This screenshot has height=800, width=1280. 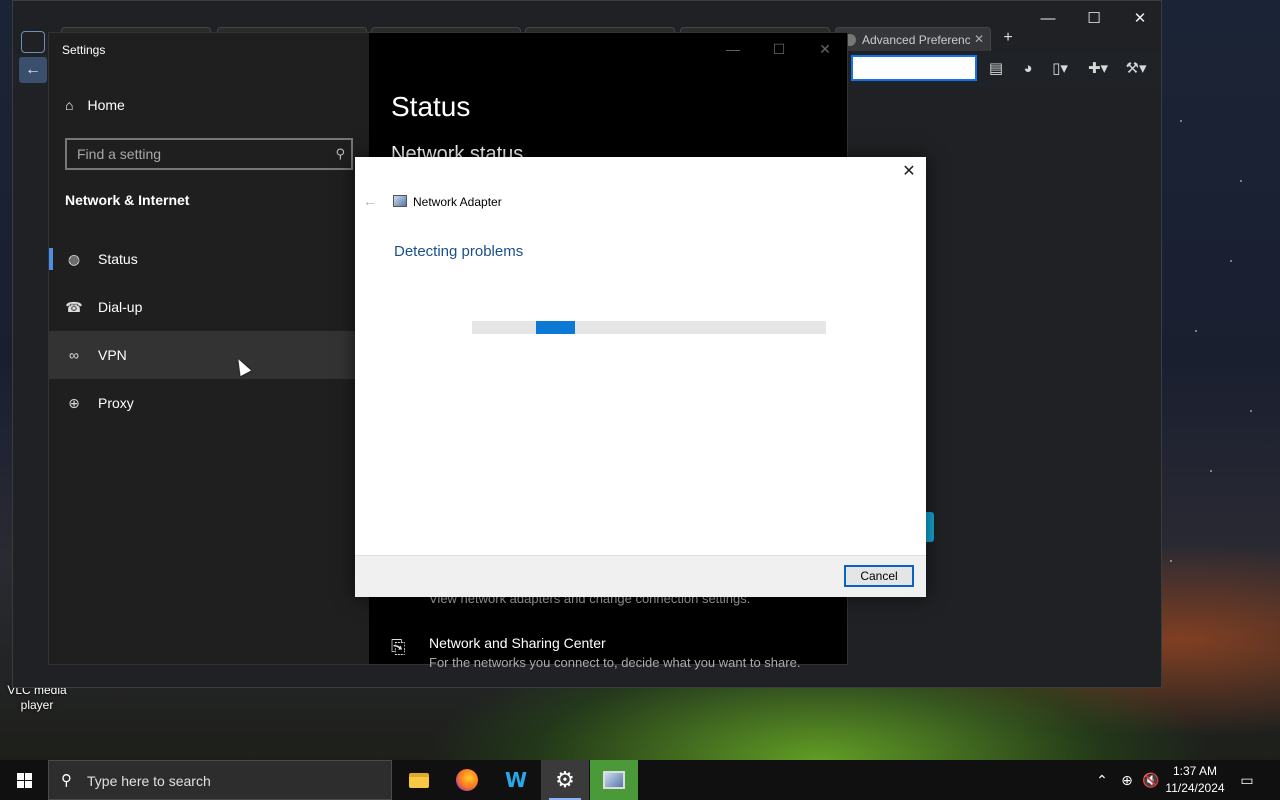 What do you see at coordinates (914, 68) in the screenshot?
I see `url-bar` at bounding box center [914, 68].